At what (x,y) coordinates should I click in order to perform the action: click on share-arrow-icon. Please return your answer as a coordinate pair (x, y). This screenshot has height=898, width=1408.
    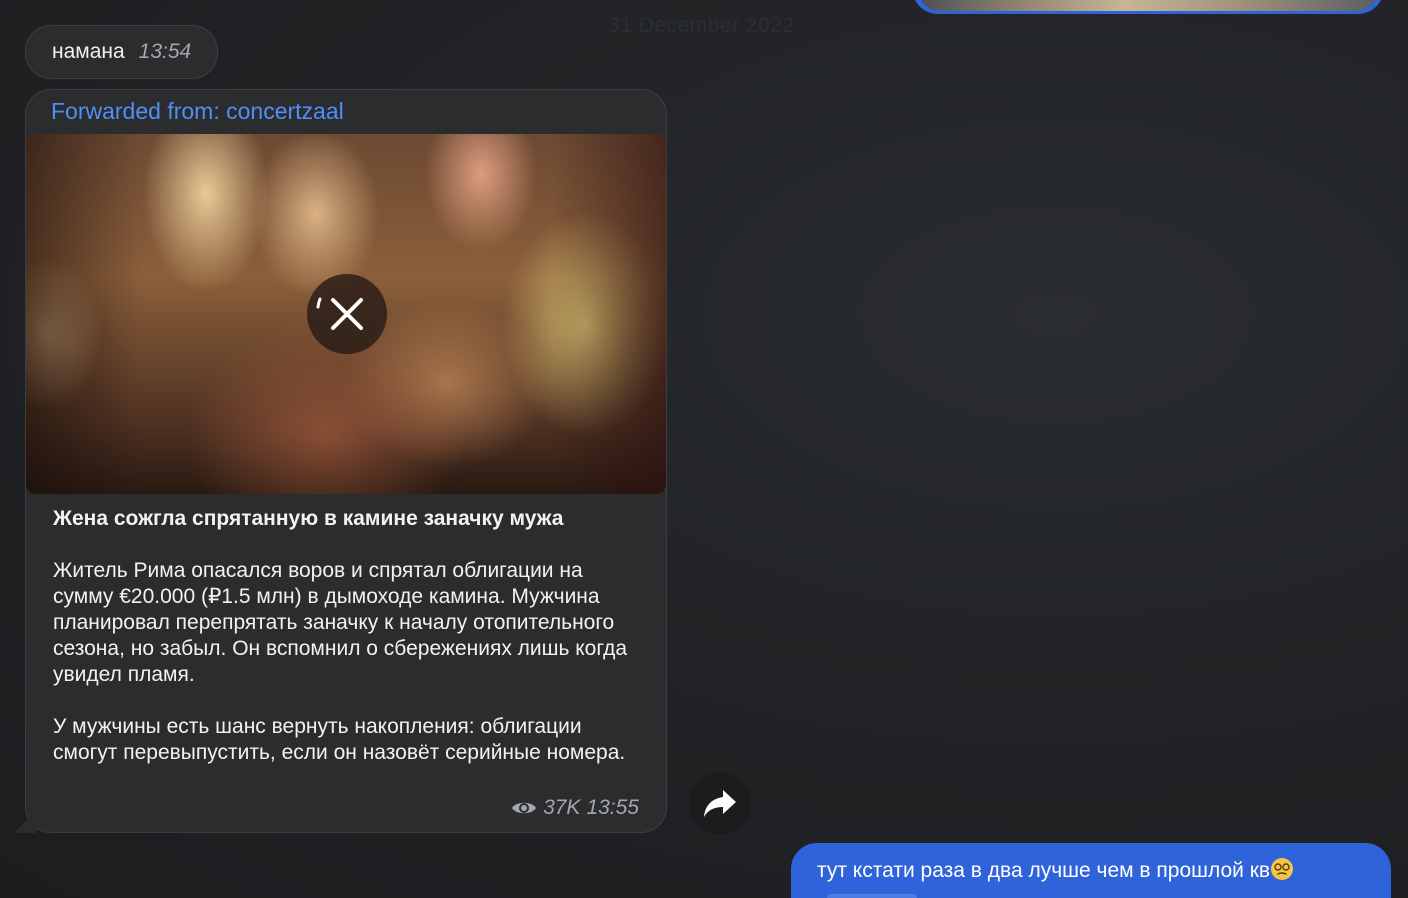
    Looking at the image, I should click on (720, 803).